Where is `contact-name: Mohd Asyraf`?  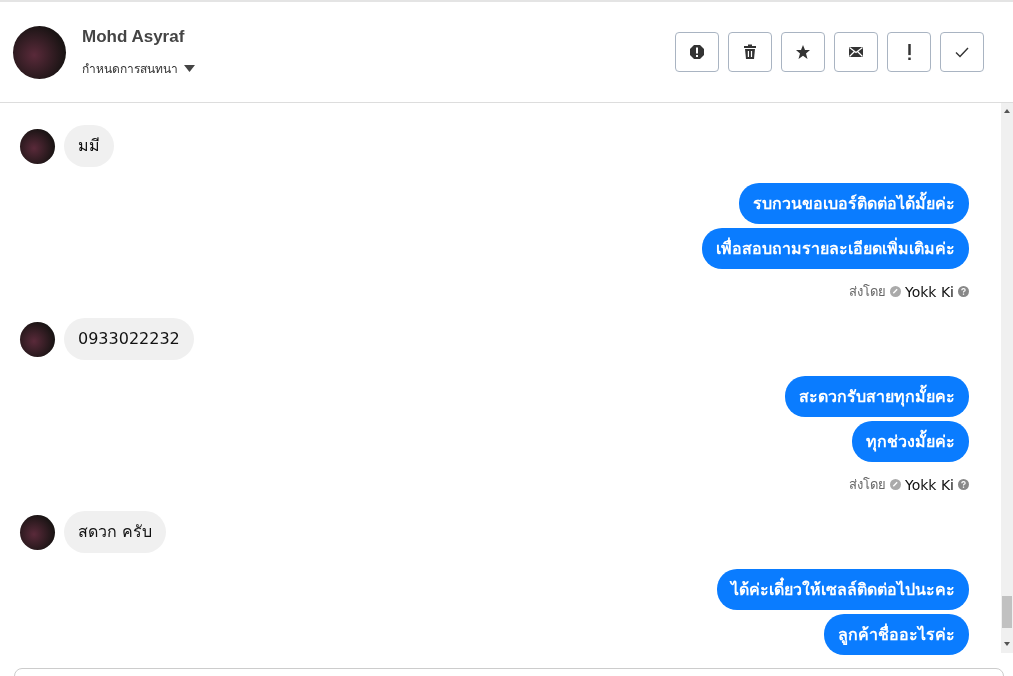
contact-name: Mohd Asyraf is located at coordinates (134, 36).